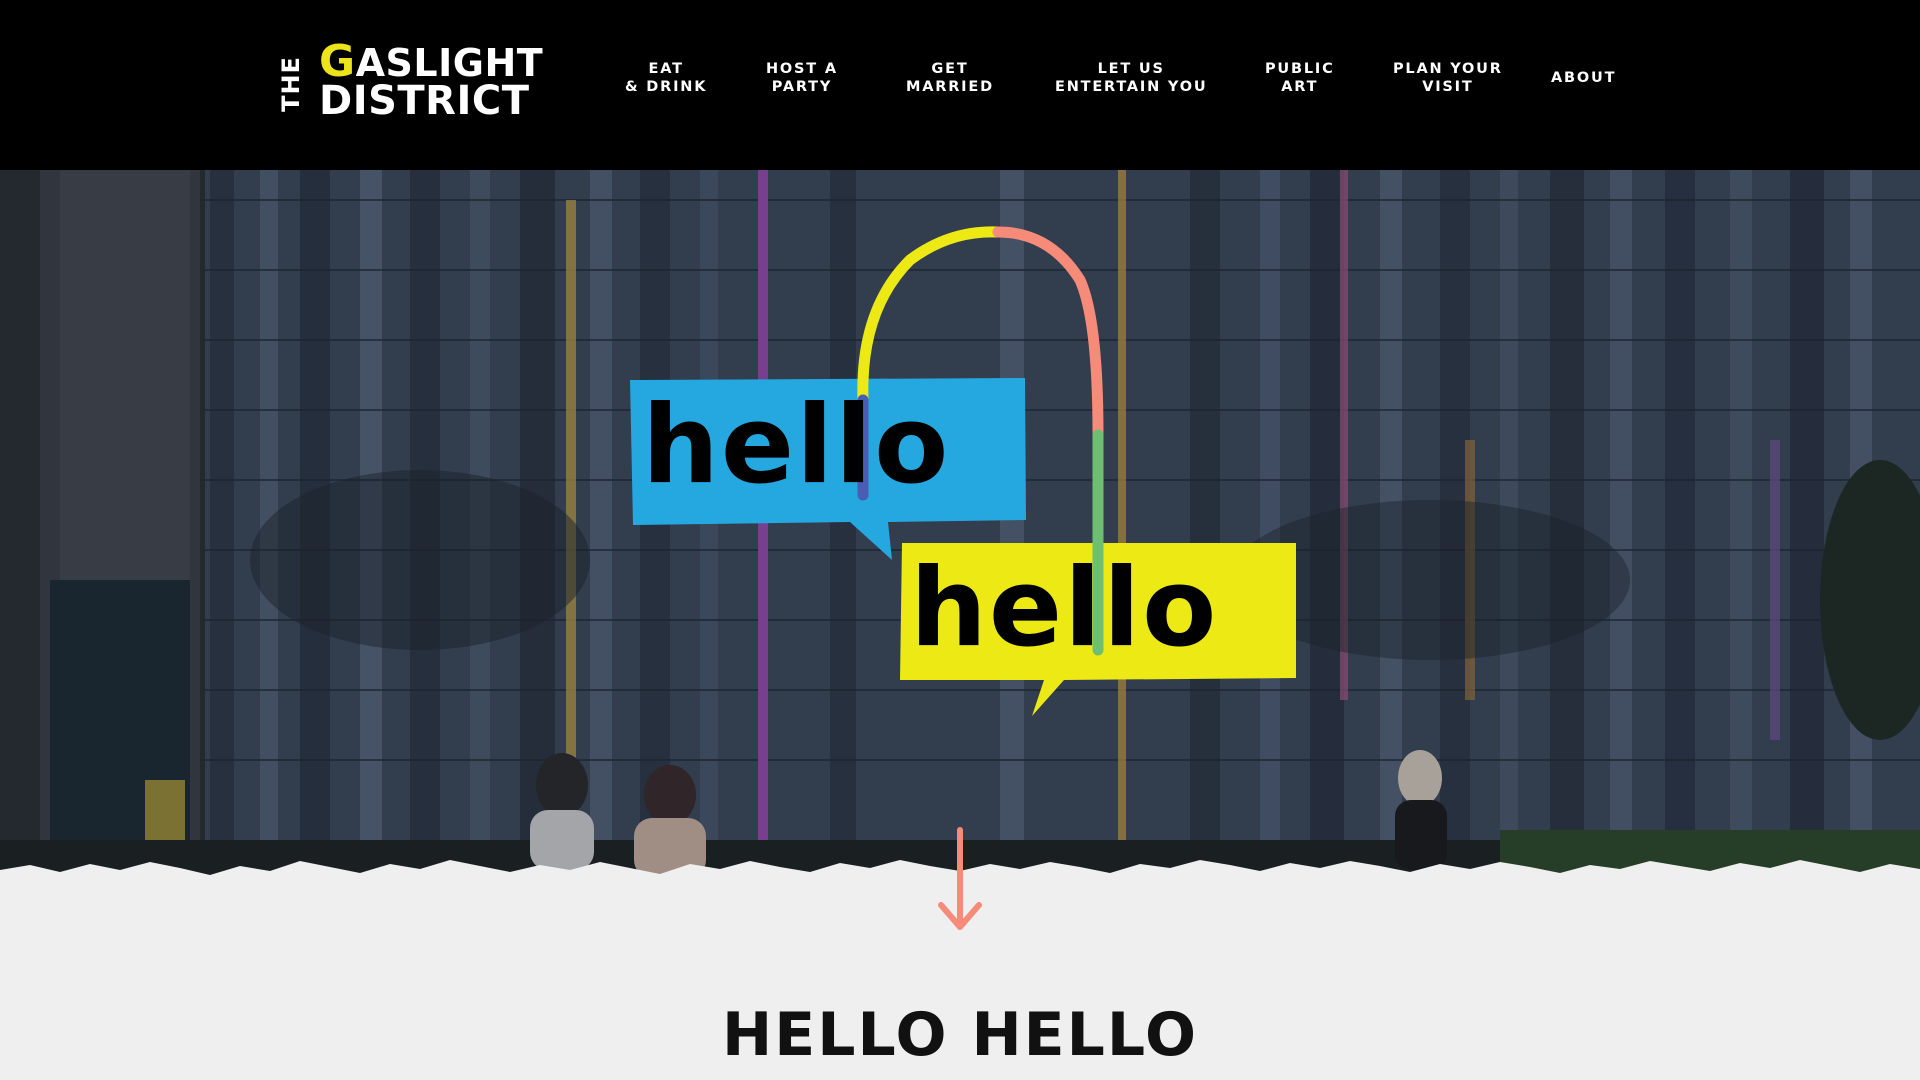 The width and height of the screenshot is (1920, 1080). What do you see at coordinates (796, 445) in the screenshot?
I see `hello-word-top: hello` at bounding box center [796, 445].